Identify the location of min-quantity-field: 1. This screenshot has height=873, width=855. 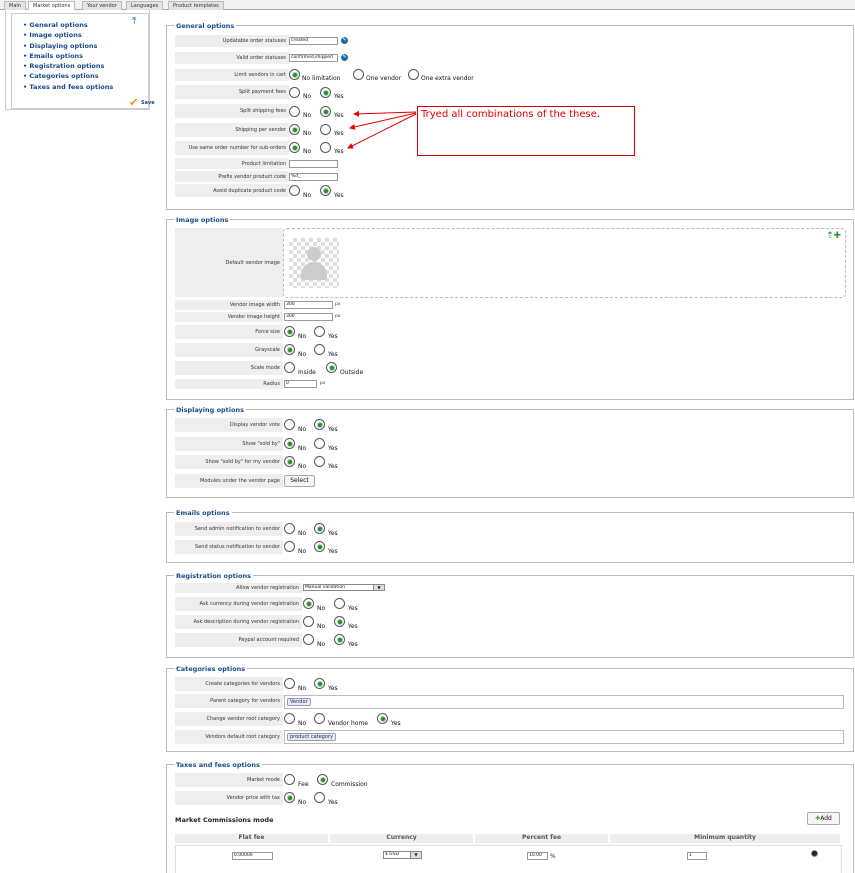
(697, 856).